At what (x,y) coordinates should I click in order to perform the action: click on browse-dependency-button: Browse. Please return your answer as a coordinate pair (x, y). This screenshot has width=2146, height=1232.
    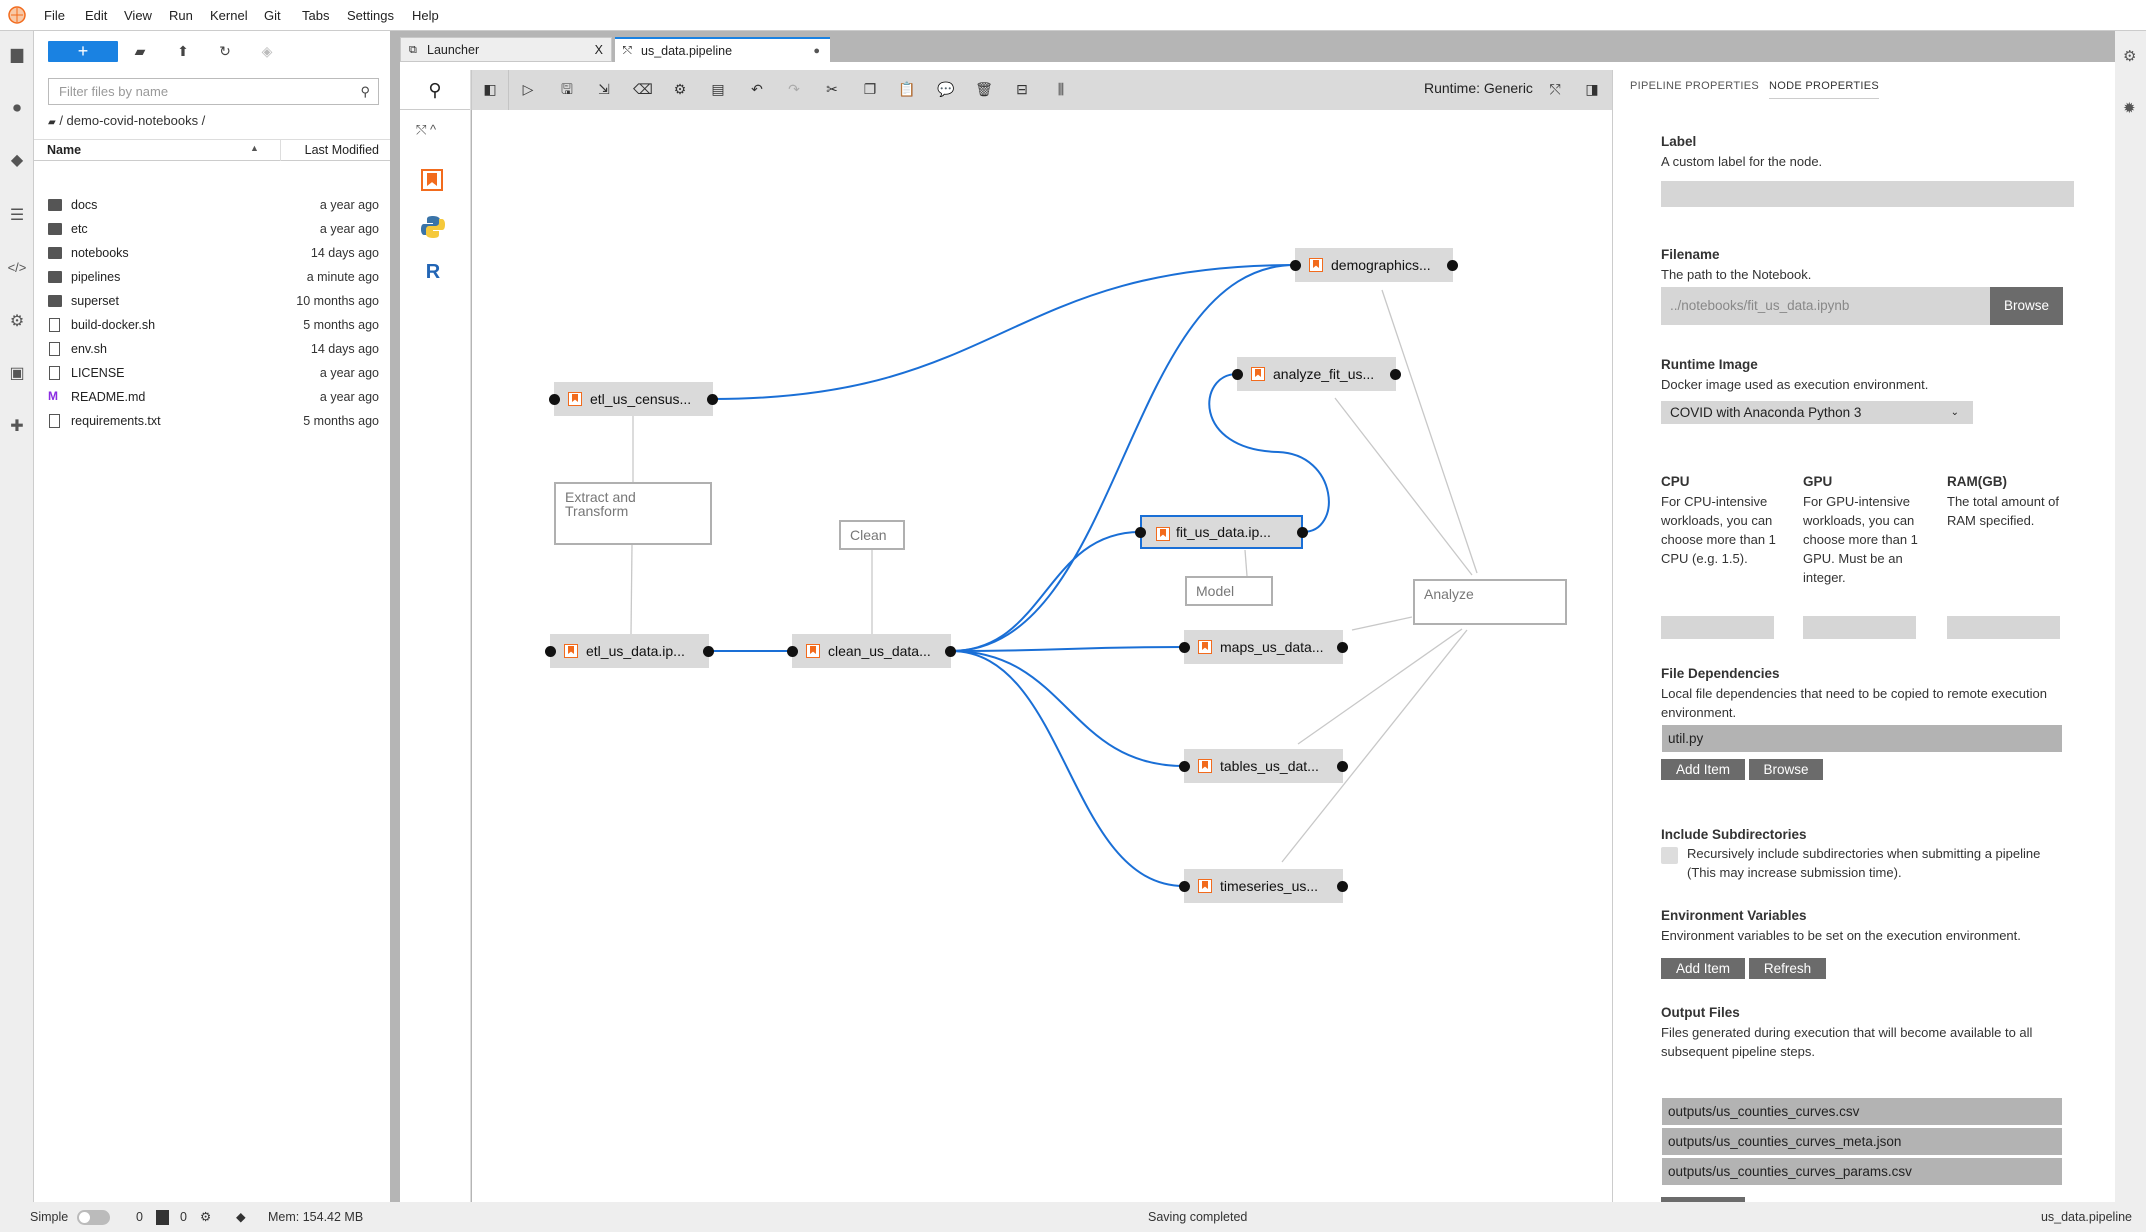
    Looking at the image, I should click on (1786, 769).